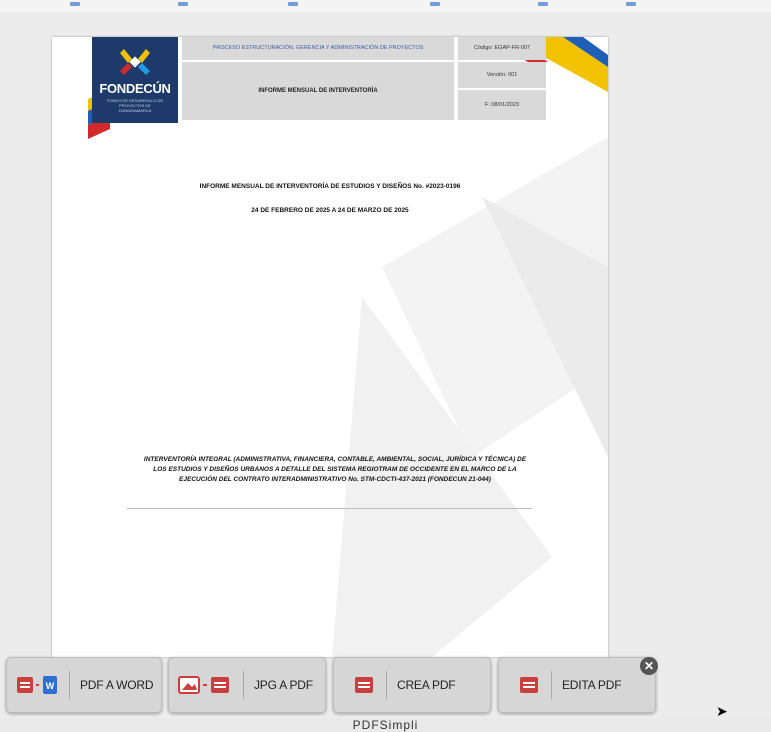 Image resolution: width=771 pixels, height=732 pixels. Describe the element at coordinates (247, 685) in the screenshot. I see `jpg-to-pdf-button: JPG A PDF` at that location.